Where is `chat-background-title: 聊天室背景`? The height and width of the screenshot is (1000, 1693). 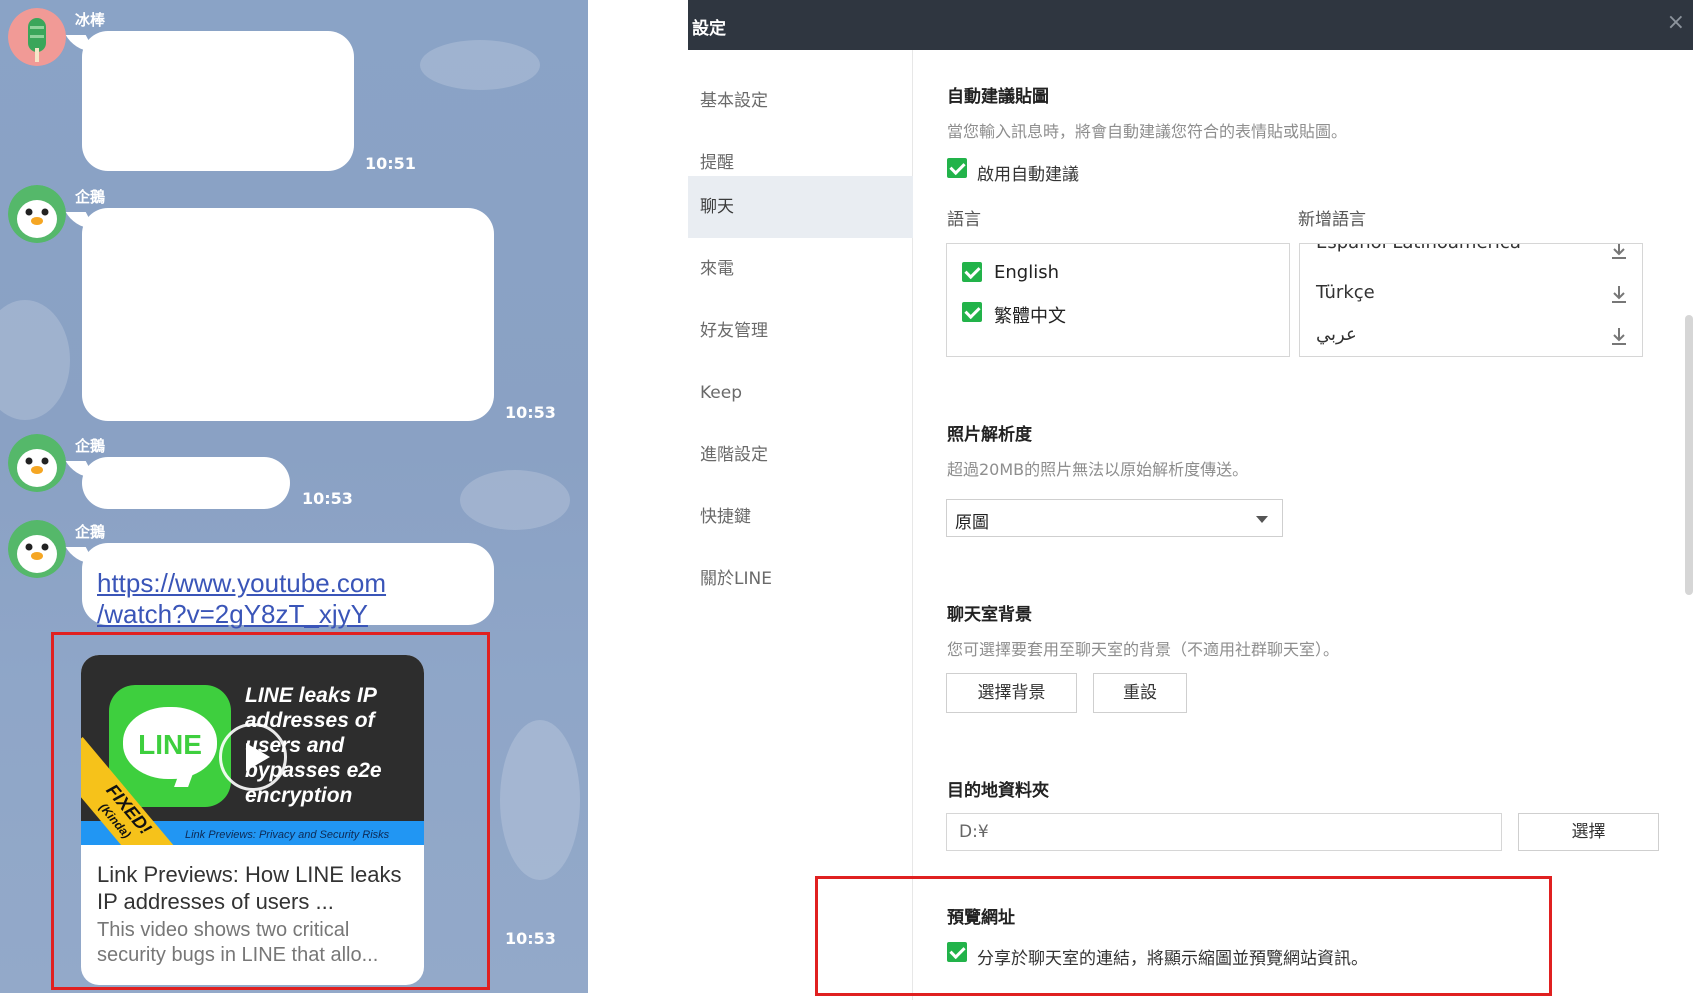
chat-background-title: 聊天室背景 is located at coordinates (989, 615).